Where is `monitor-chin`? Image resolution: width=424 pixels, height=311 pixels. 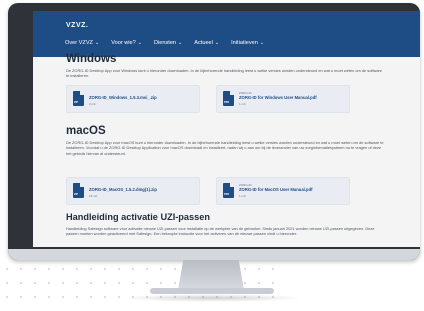
monitor-chin is located at coordinates (214, 254).